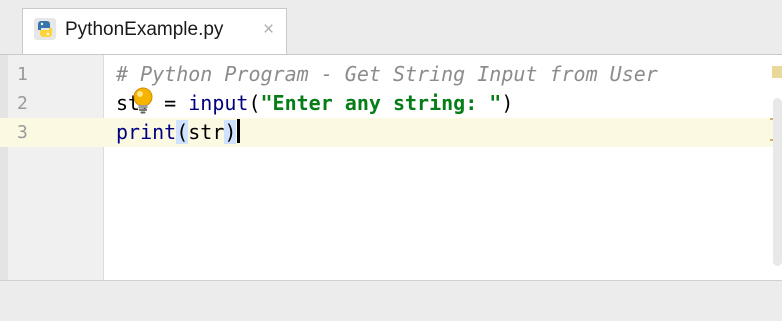 The image size is (782, 321). Describe the element at coordinates (218, 103) in the screenshot. I see `function-token: input` at that location.